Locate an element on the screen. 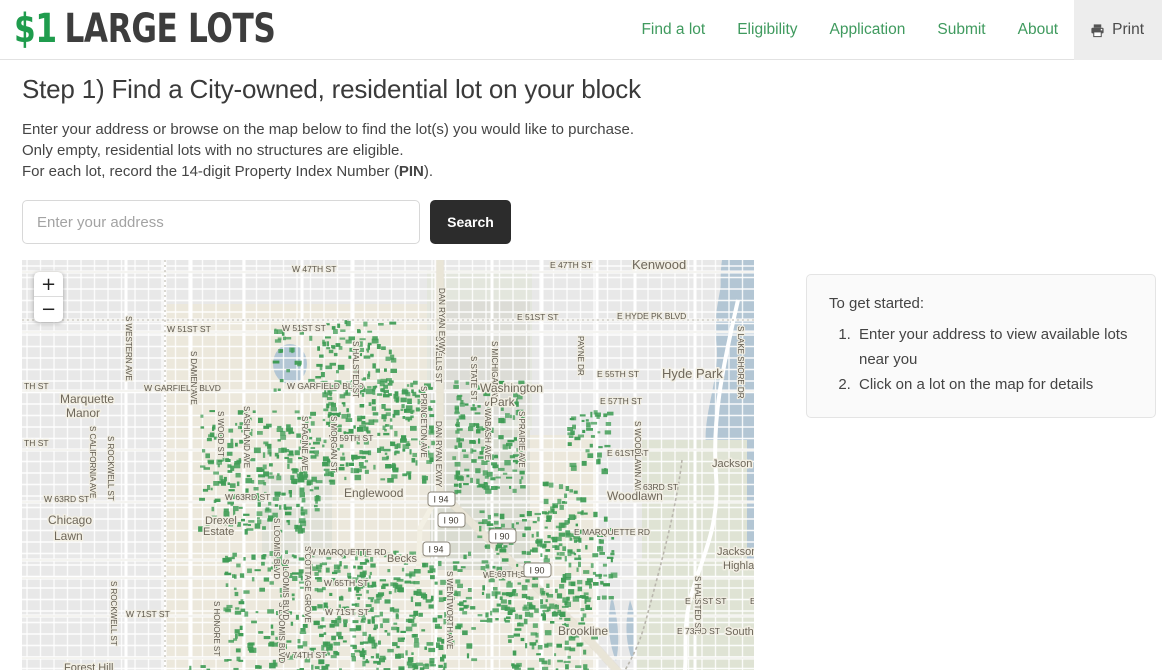 This screenshot has width=1162, height=670. svg-text: S HONORE ST is located at coordinates (216, 628).